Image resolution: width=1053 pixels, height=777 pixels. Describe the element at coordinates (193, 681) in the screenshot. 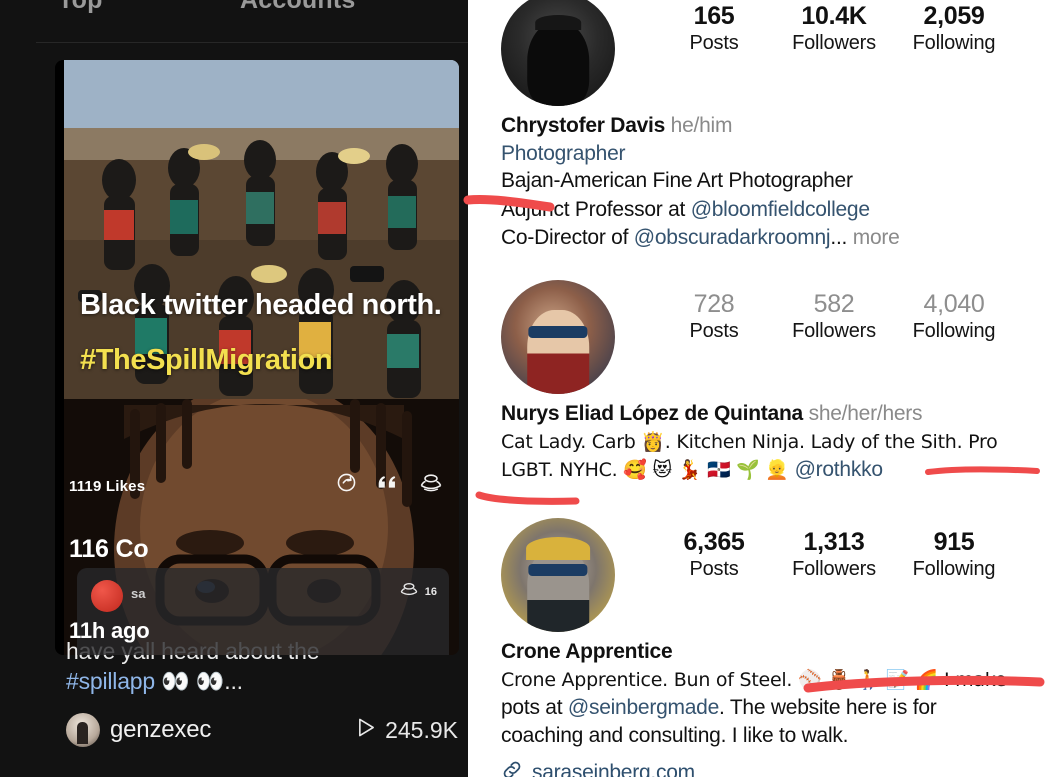

I see `caption-emoji: 👀 👀` at that location.